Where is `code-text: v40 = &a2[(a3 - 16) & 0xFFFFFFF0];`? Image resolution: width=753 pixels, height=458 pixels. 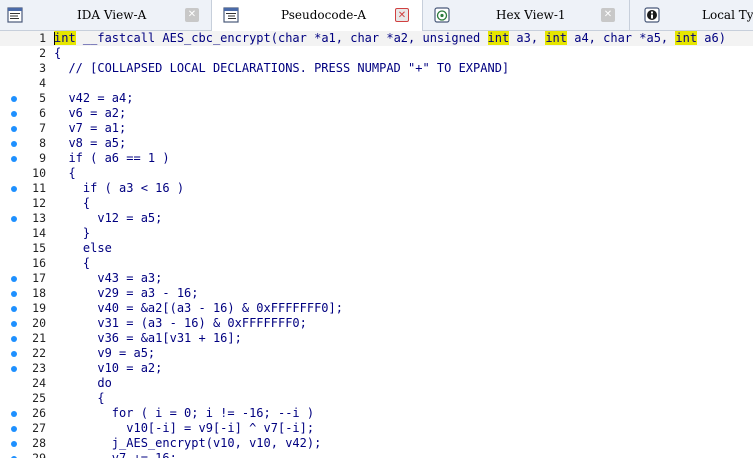 code-text: v40 = &a2[(a3 - 16) & 0xFFFFFFF0]; is located at coordinates (198, 308).